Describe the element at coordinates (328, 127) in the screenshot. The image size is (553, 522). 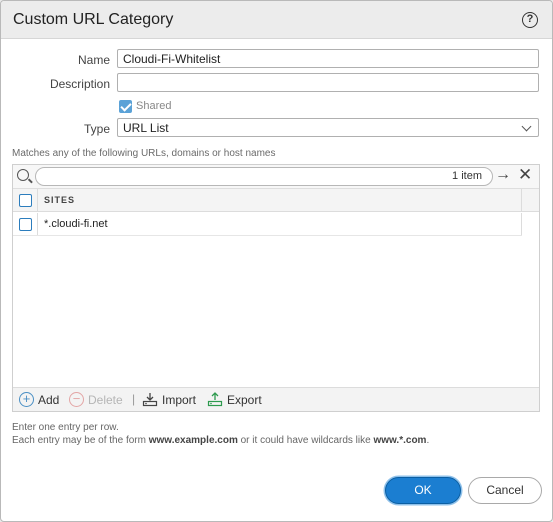
I see `type-select: URL List` at that location.